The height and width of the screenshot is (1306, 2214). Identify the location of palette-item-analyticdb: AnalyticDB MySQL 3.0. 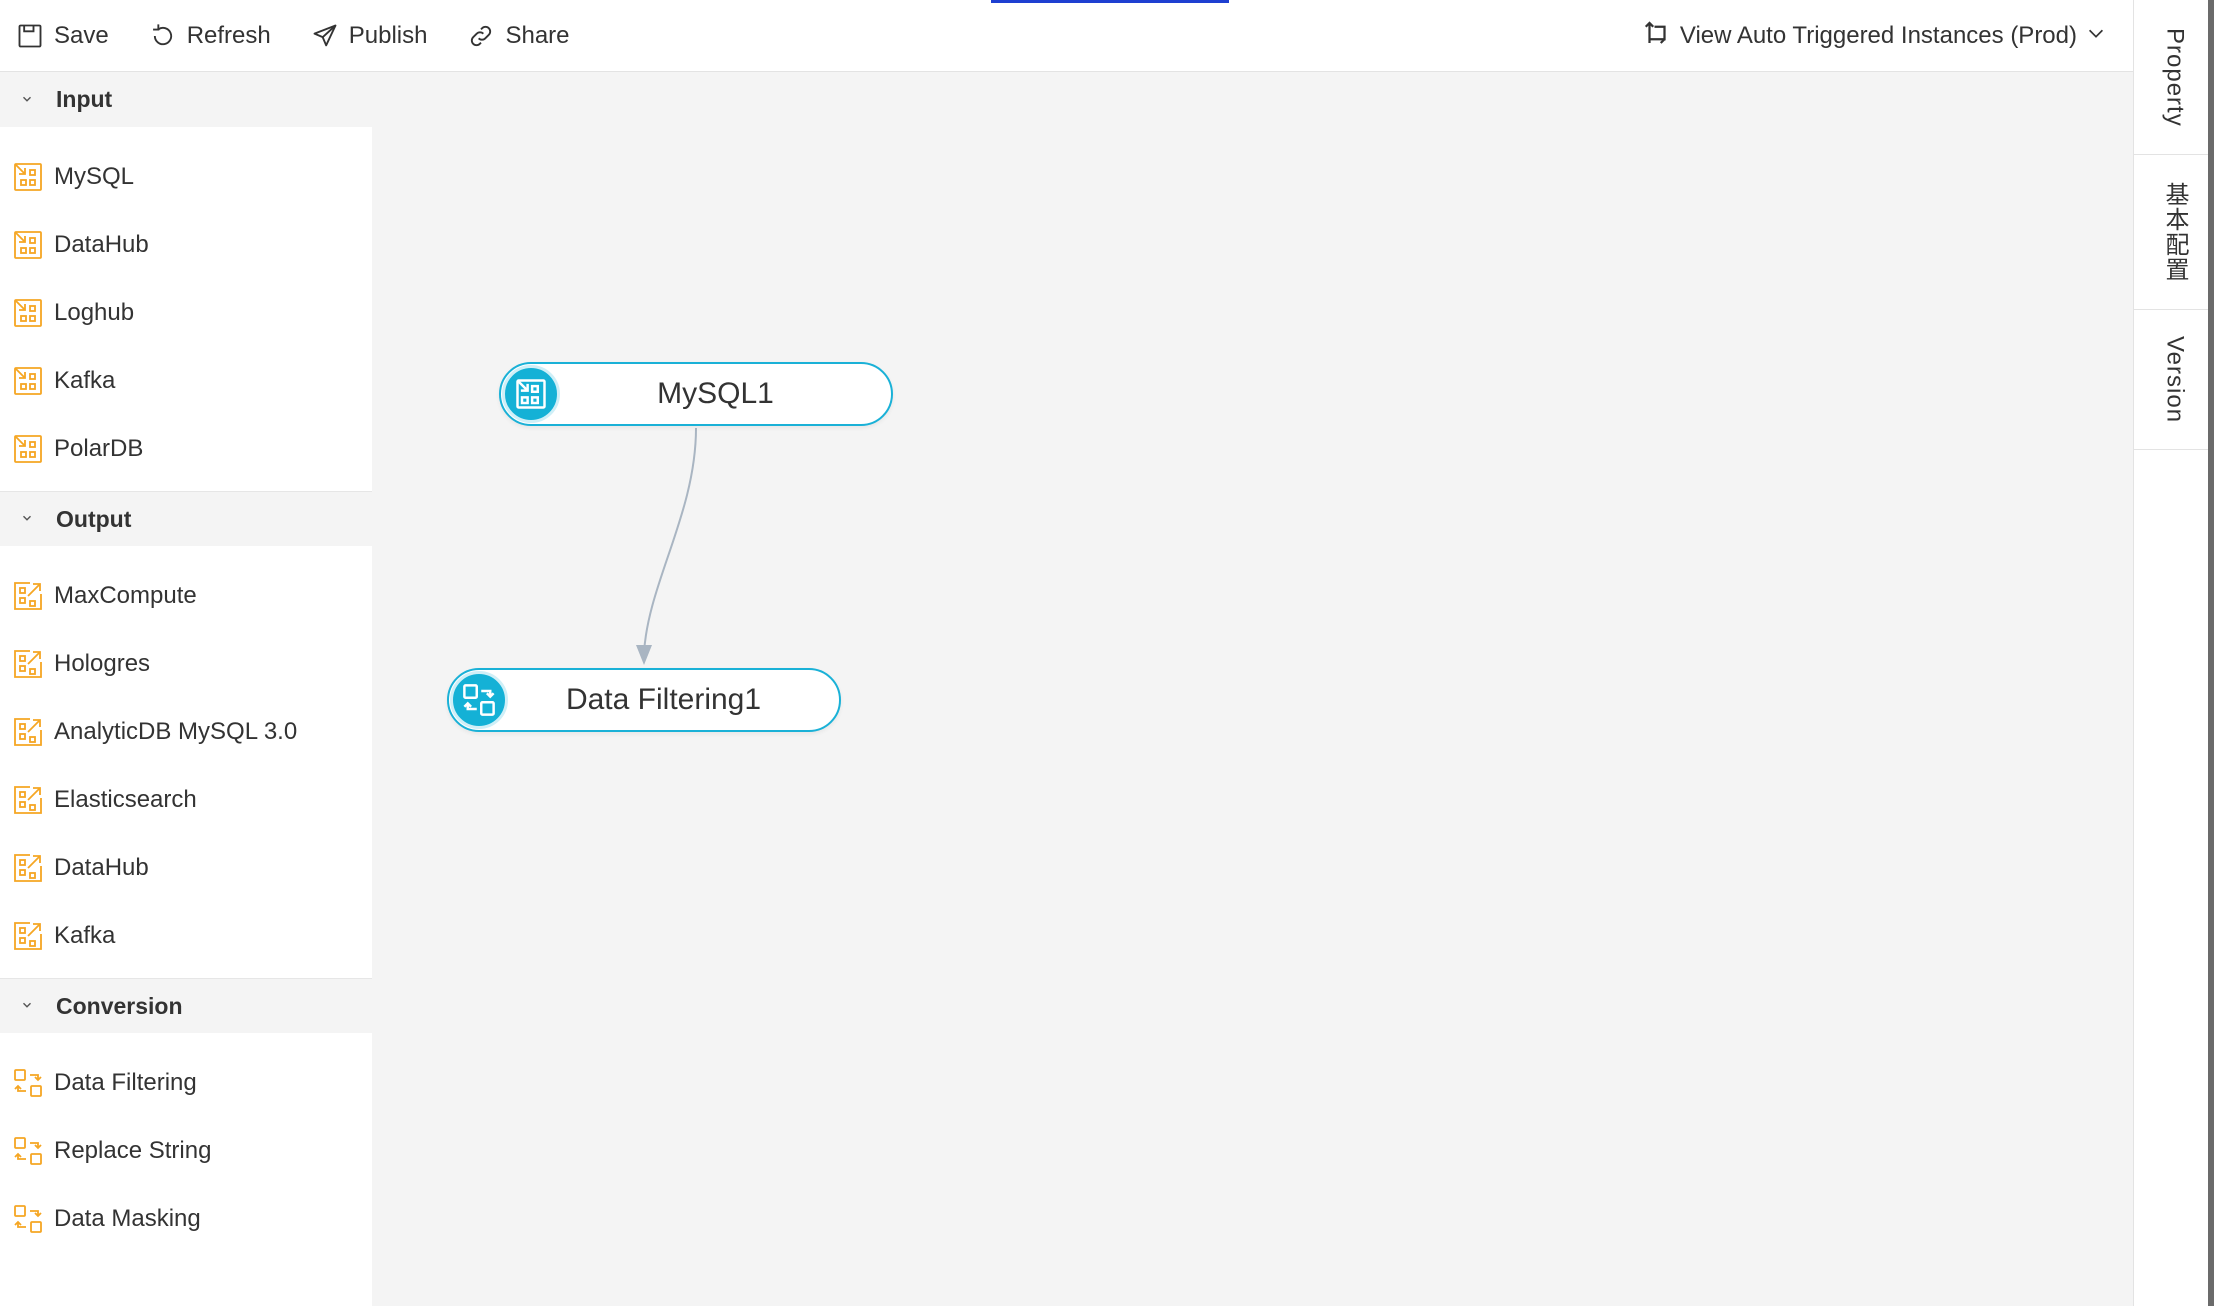
(186, 732).